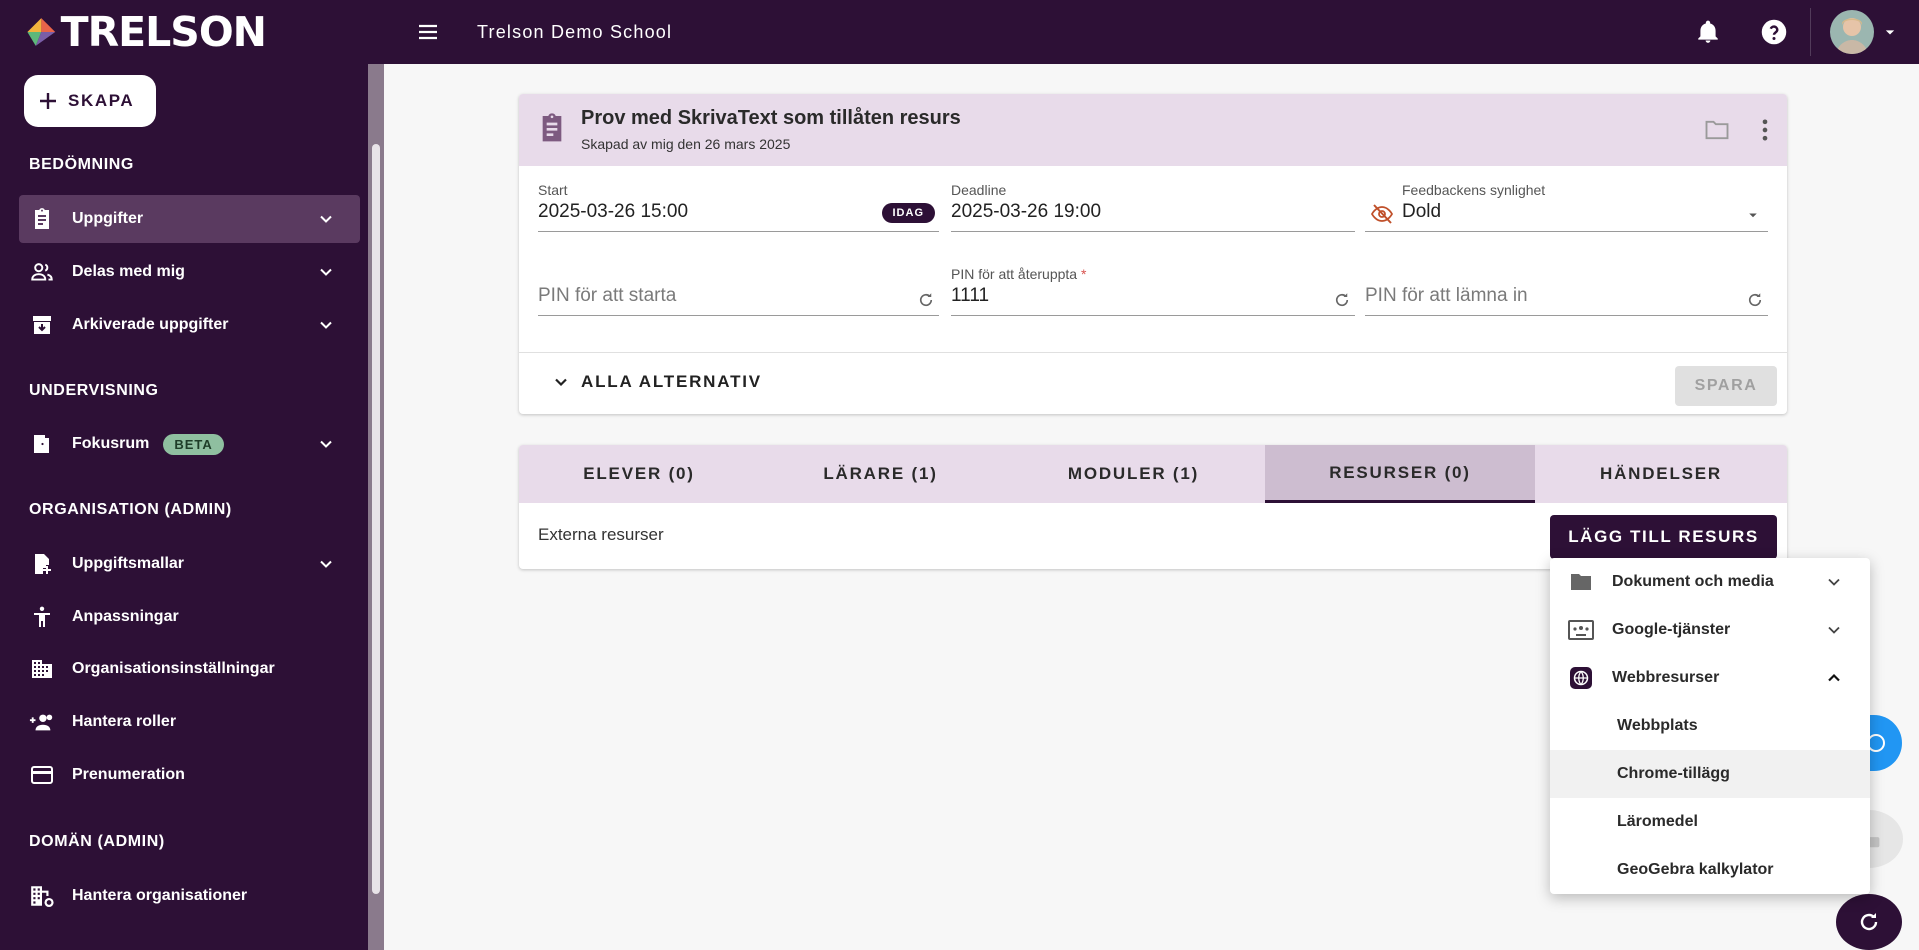  Describe the element at coordinates (553, 190) in the screenshot. I see `start-label: Start` at that location.